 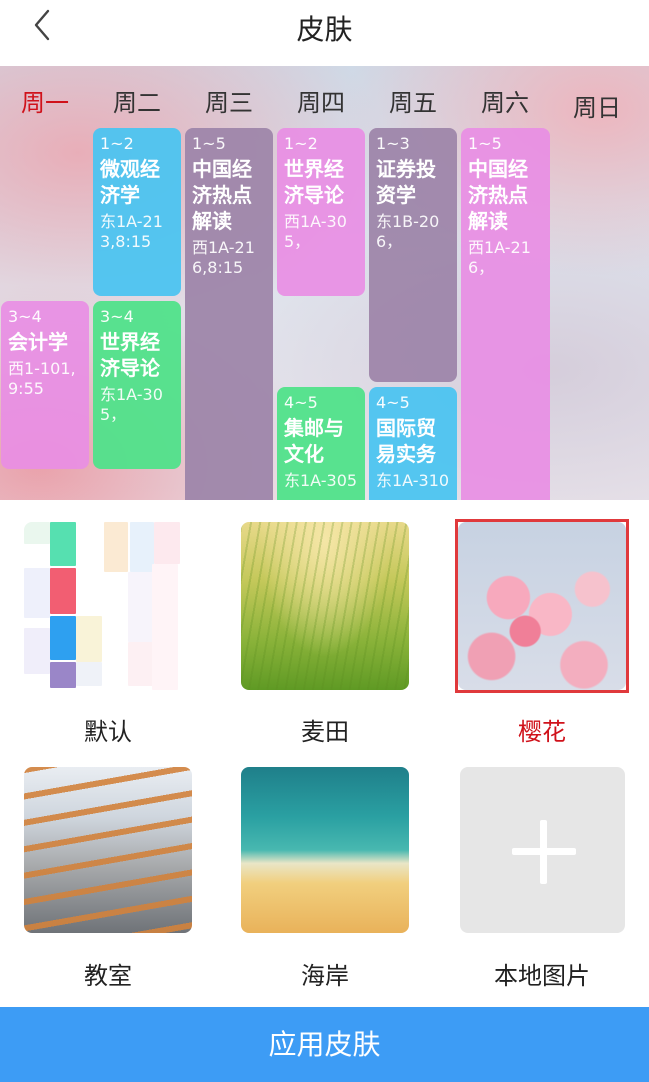 I want to click on course-card: 3~4 世界经济导论 东1A-305，, so click(x=137, y=385).